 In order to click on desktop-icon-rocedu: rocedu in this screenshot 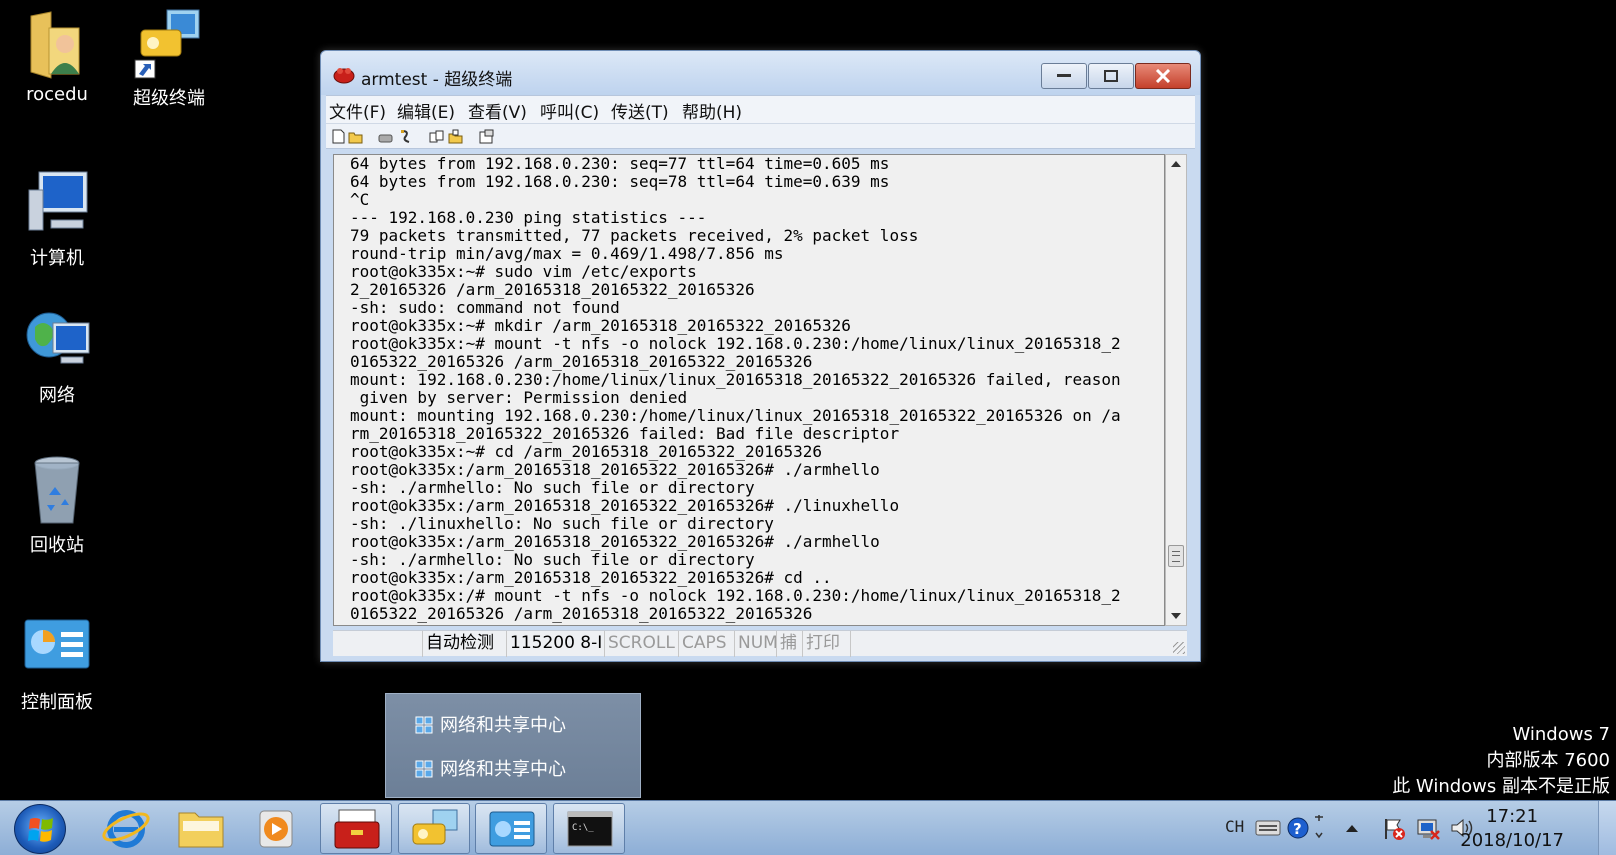, I will do `click(57, 56)`.